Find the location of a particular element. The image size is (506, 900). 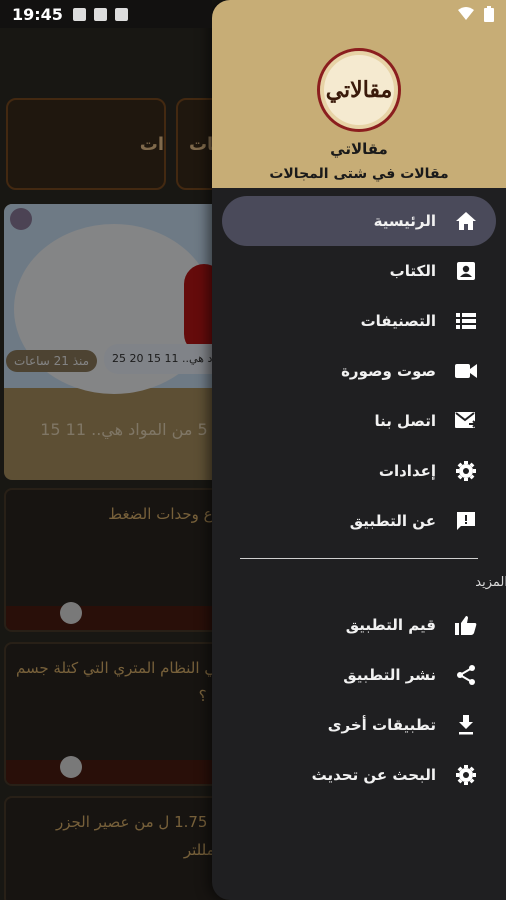

status-bar: 19:45 is located at coordinates (106, 14).